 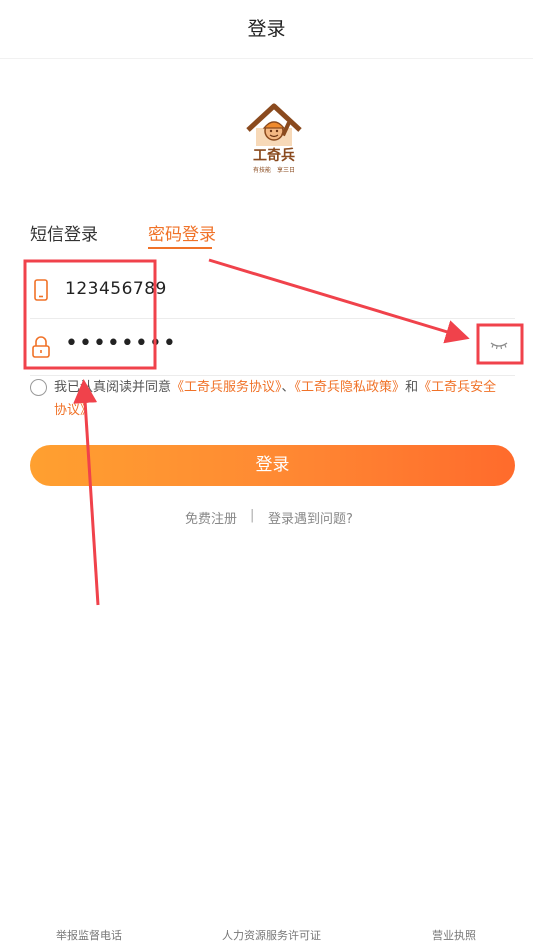 I want to click on brand-name: 工奇兵, so click(x=274, y=155).